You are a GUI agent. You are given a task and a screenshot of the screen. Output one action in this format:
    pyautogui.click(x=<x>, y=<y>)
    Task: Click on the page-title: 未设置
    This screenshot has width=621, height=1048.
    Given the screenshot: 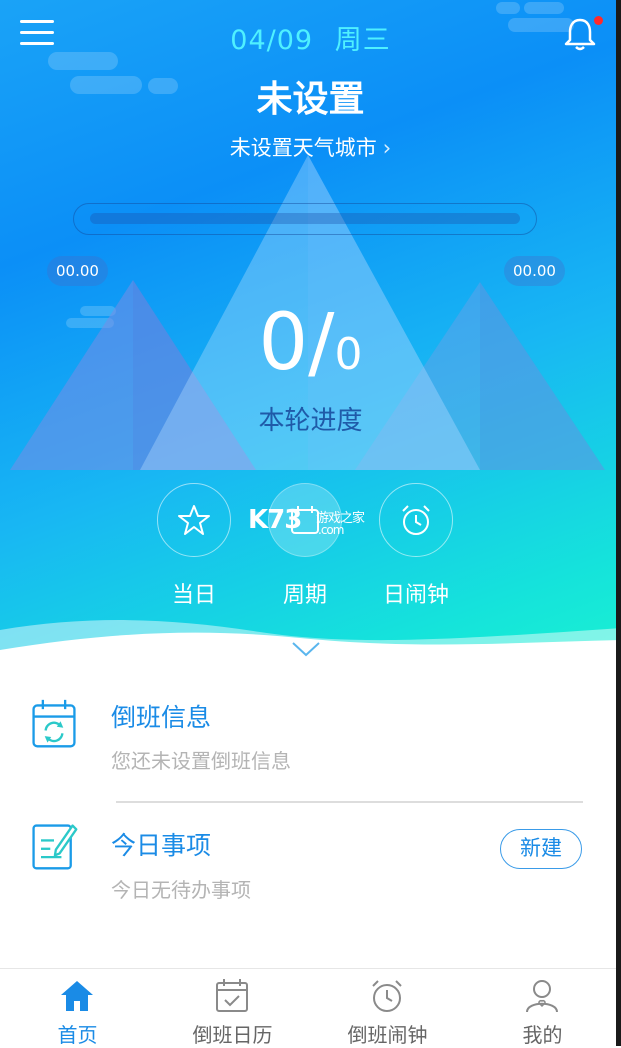 What is the action you would take?
    pyautogui.click(x=310, y=99)
    